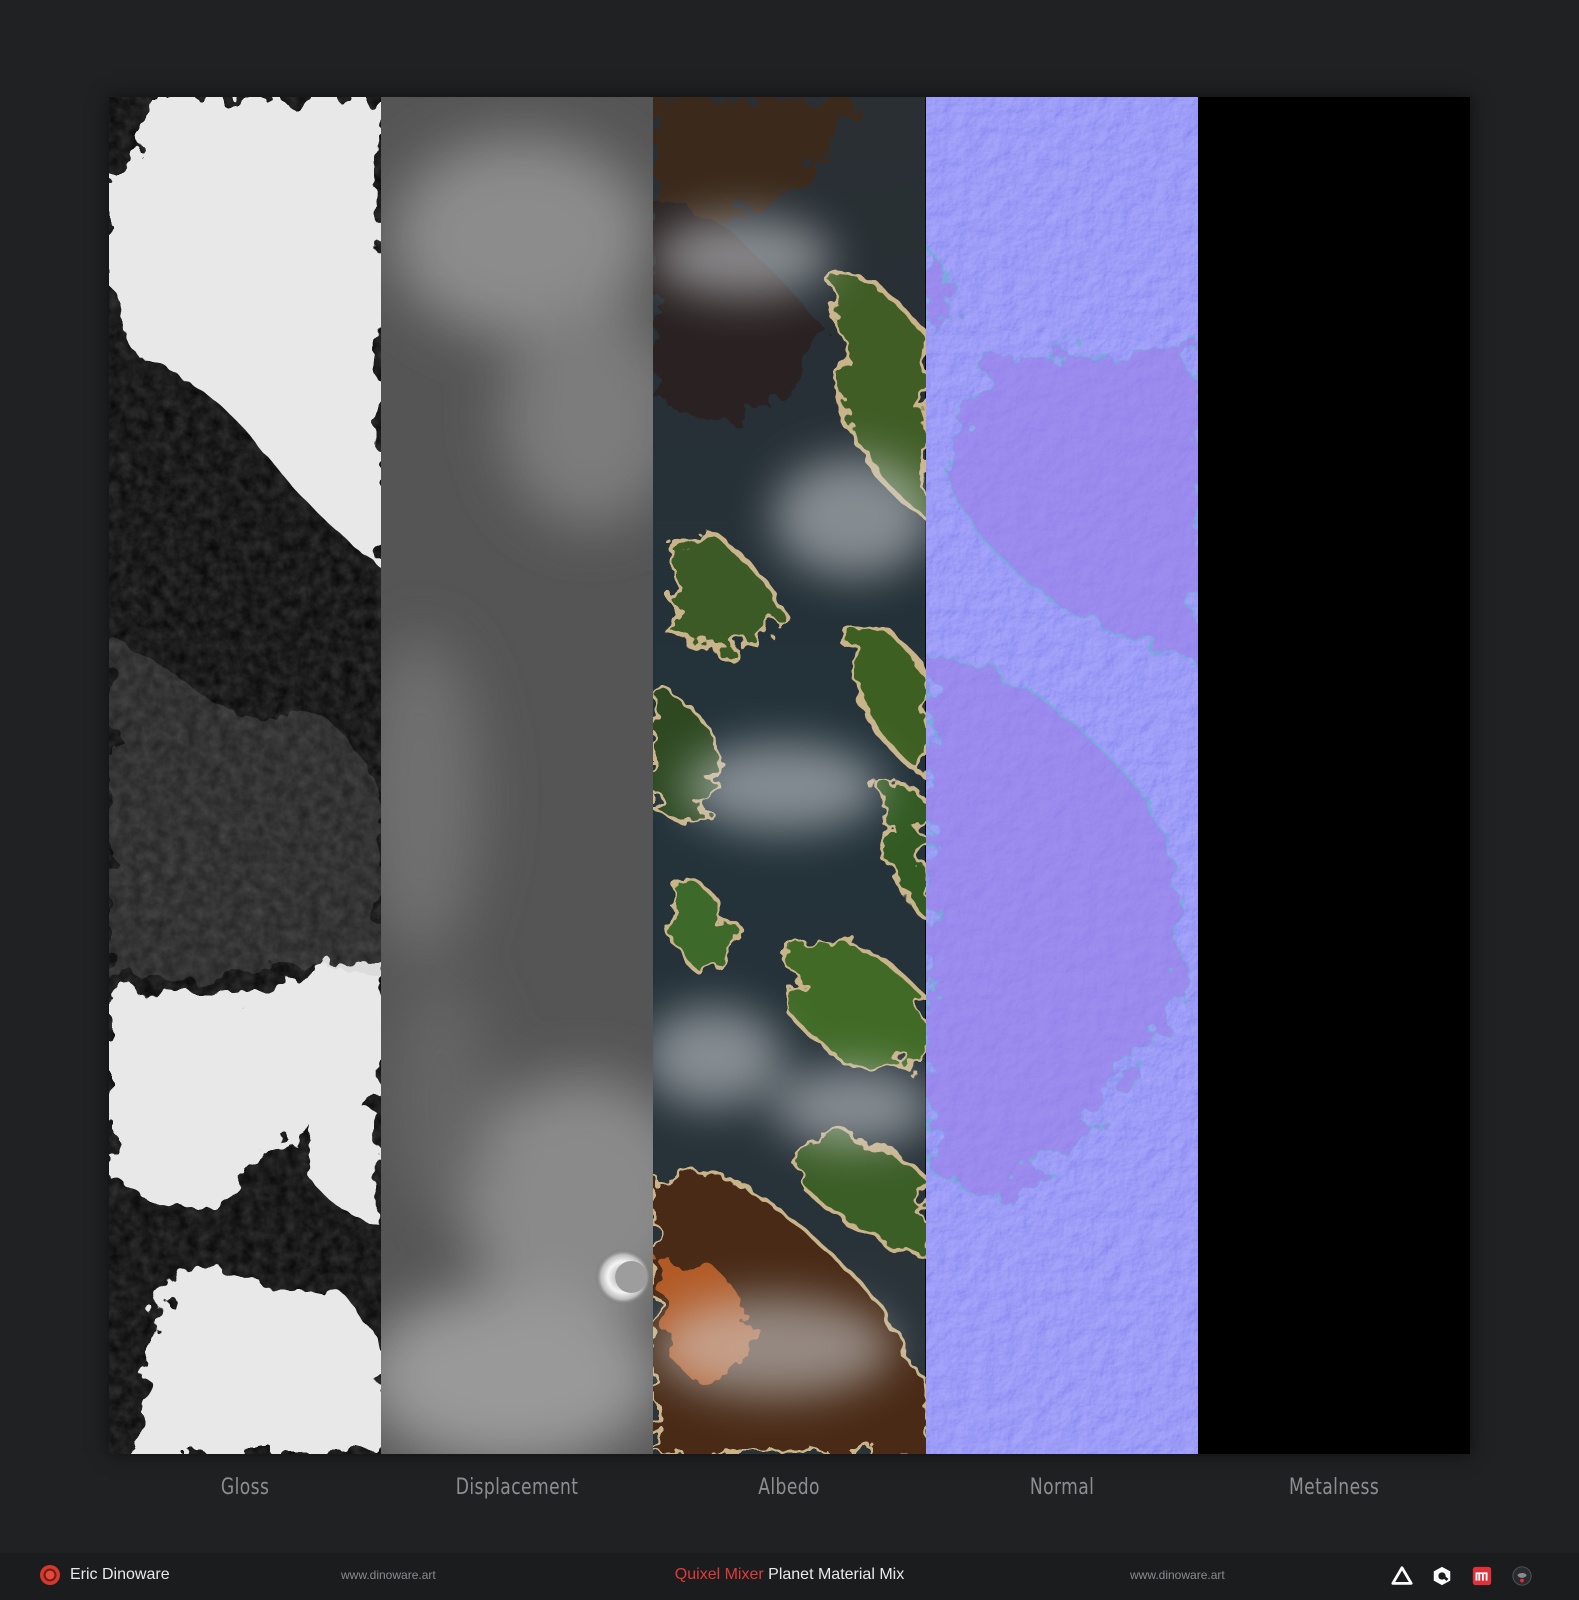 The height and width of the screenshot is (1600, 1579). I want to click on quixel-icon, so click(1442, 1576).